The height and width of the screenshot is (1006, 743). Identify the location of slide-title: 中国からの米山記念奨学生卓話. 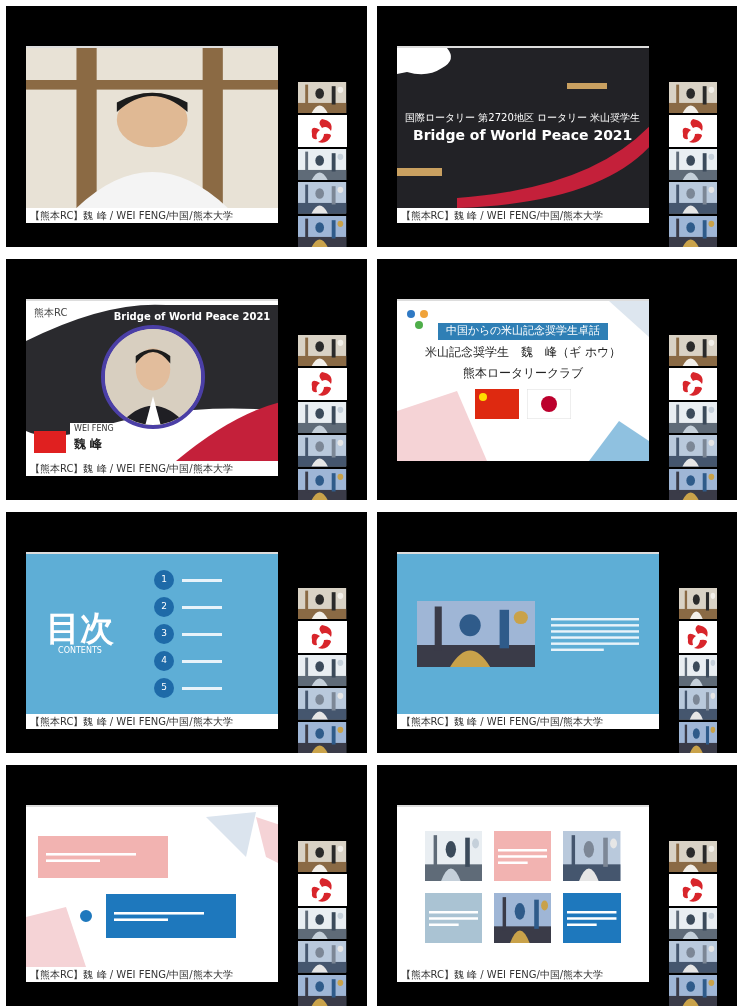
(522, 331).